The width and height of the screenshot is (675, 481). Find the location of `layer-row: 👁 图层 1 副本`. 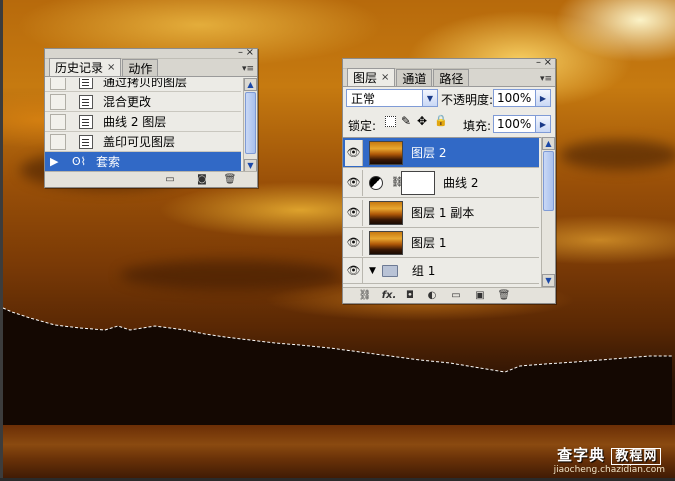

layer-row: 👁 图层 1 副本 is located at coordinates (441, 213).